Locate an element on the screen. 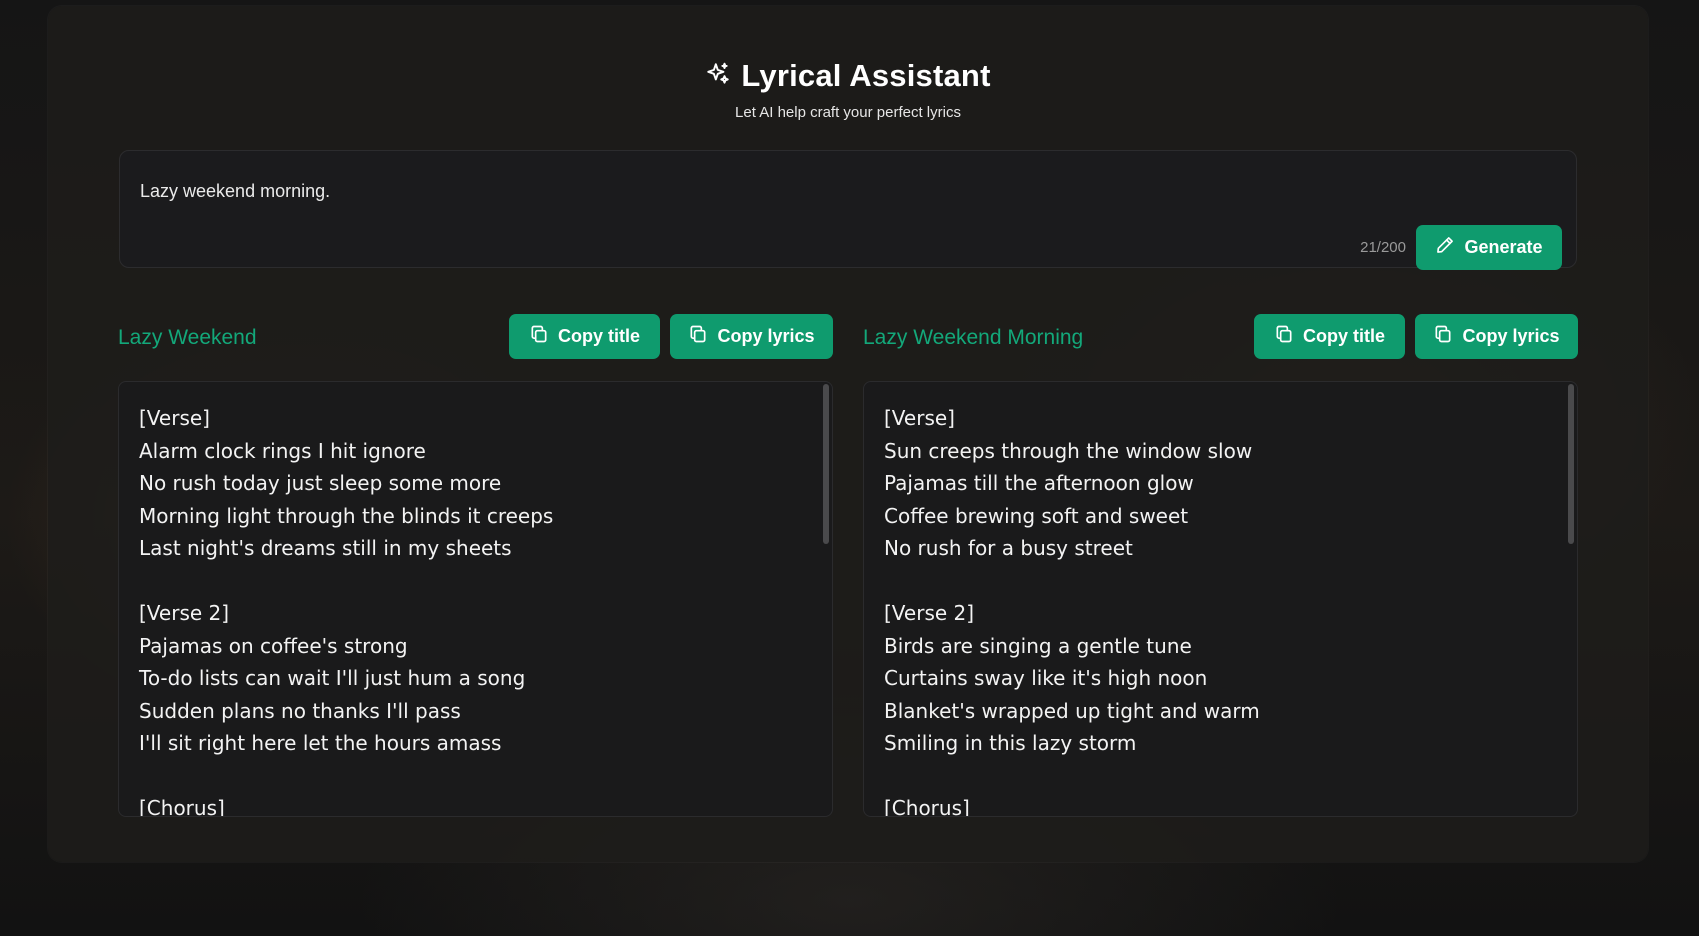  sparkles-icon is located at coordinates (718, 76).